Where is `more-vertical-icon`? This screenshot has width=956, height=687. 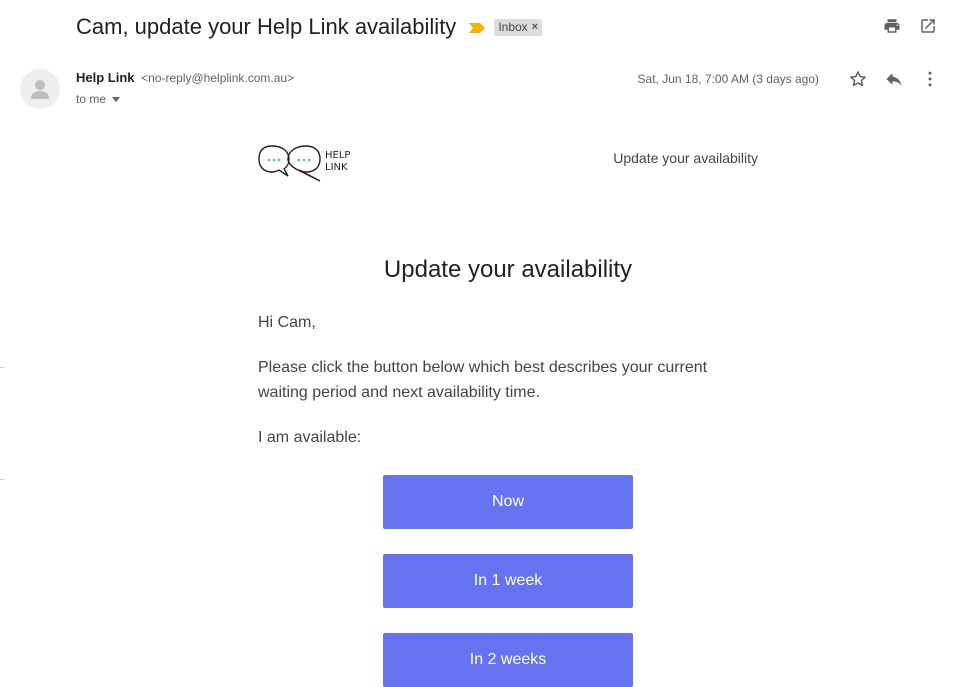
more-vertical-icon is located at coordinates (930, 79).